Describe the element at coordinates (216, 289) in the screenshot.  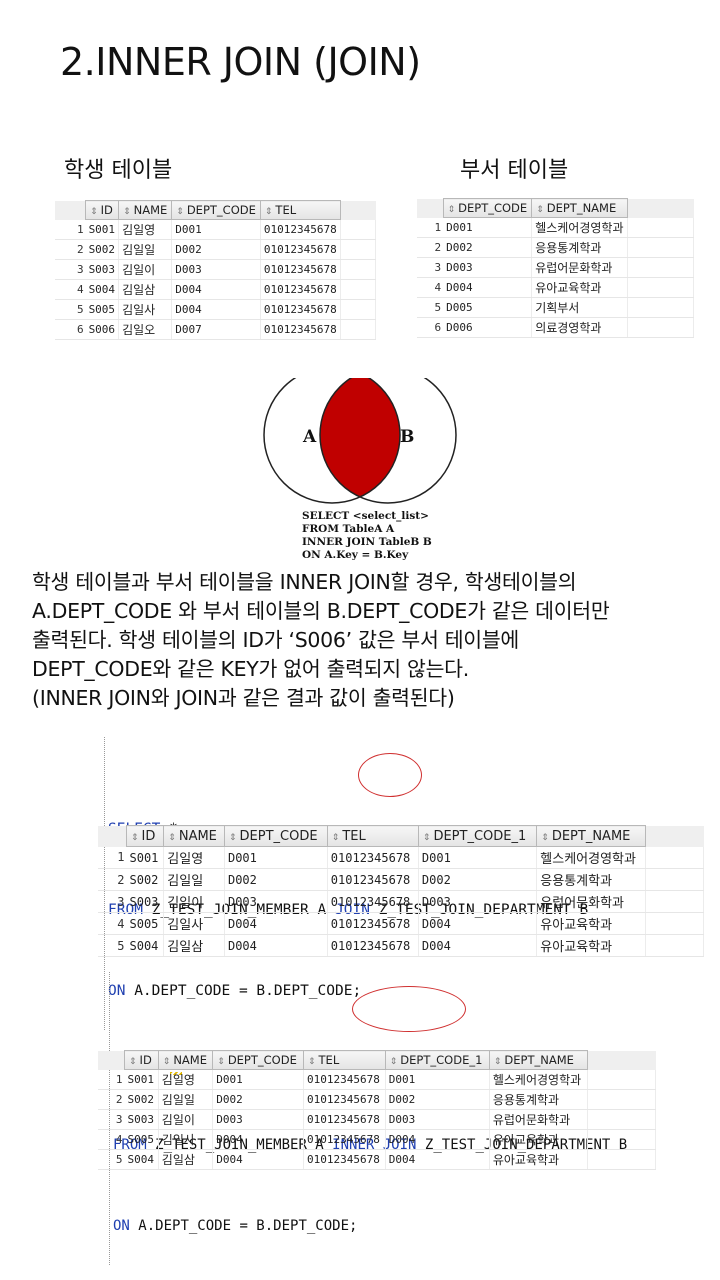
I see `table-row: 4 S004 김일삼 D004 01012345678` at that location.